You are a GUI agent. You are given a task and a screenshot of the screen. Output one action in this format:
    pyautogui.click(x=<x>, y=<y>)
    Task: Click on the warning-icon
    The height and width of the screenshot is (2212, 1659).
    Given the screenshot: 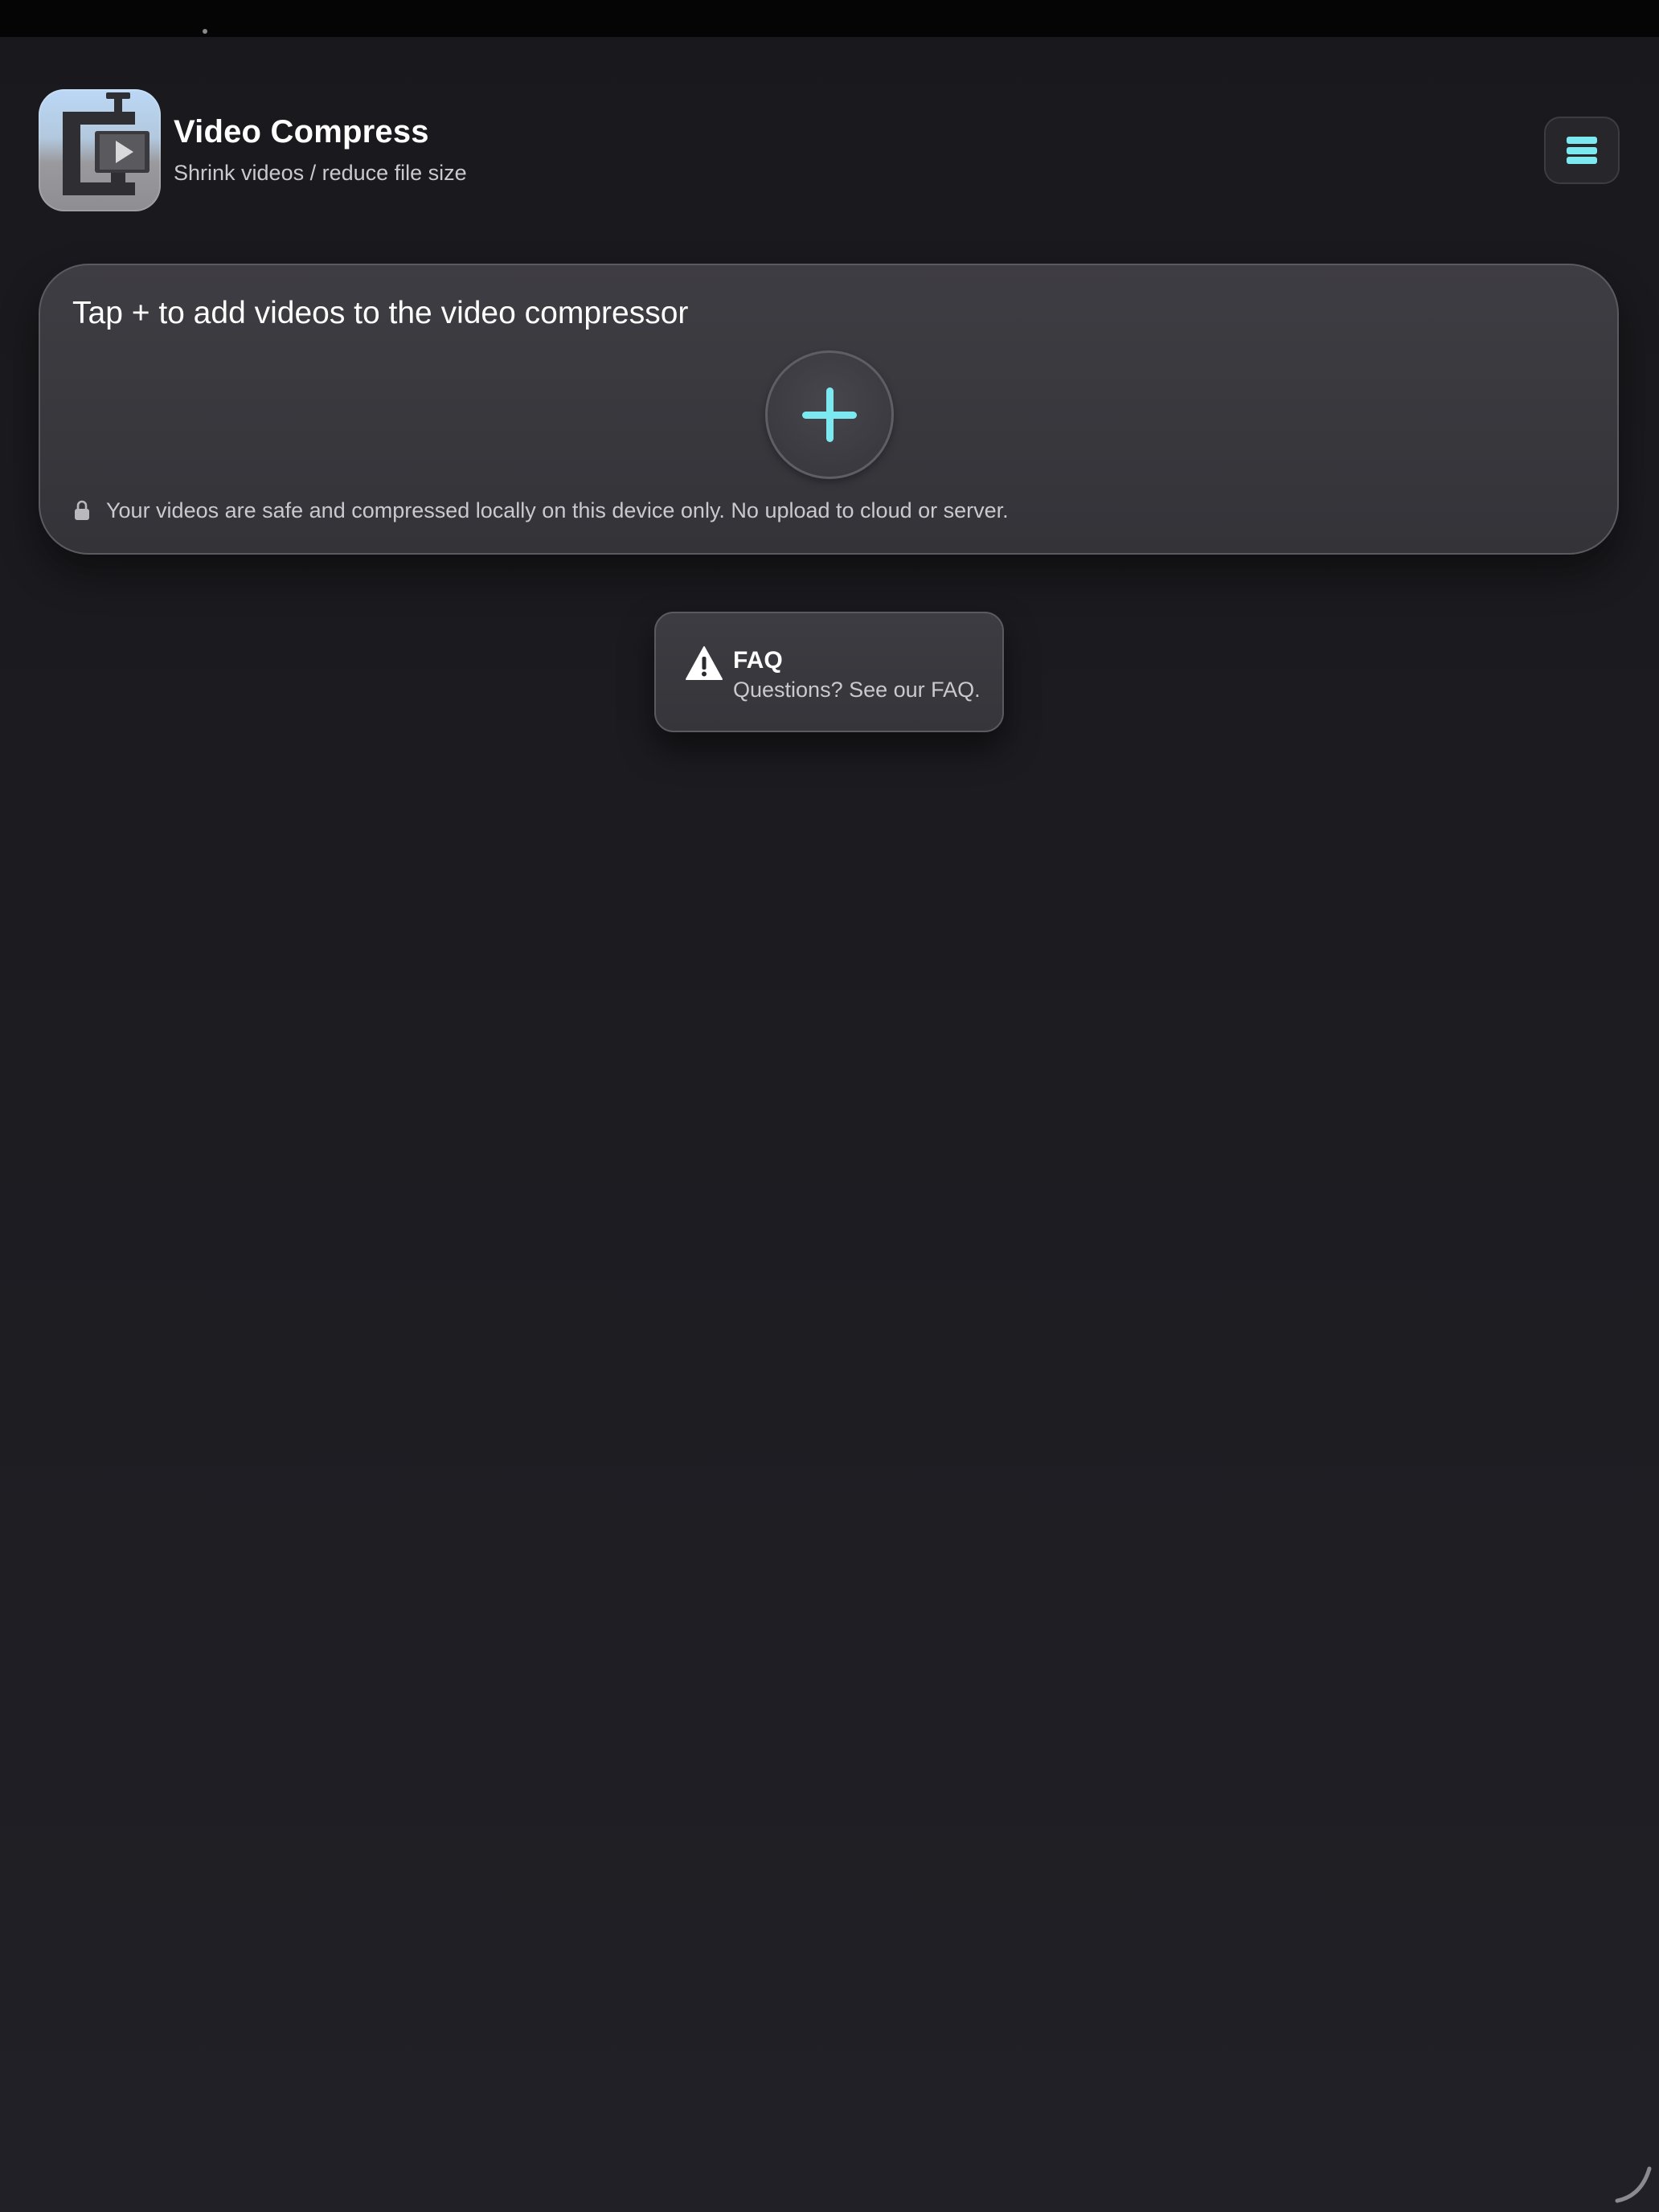 What is the action you would take?
    pyautogui.click(x=704, y=663)
    